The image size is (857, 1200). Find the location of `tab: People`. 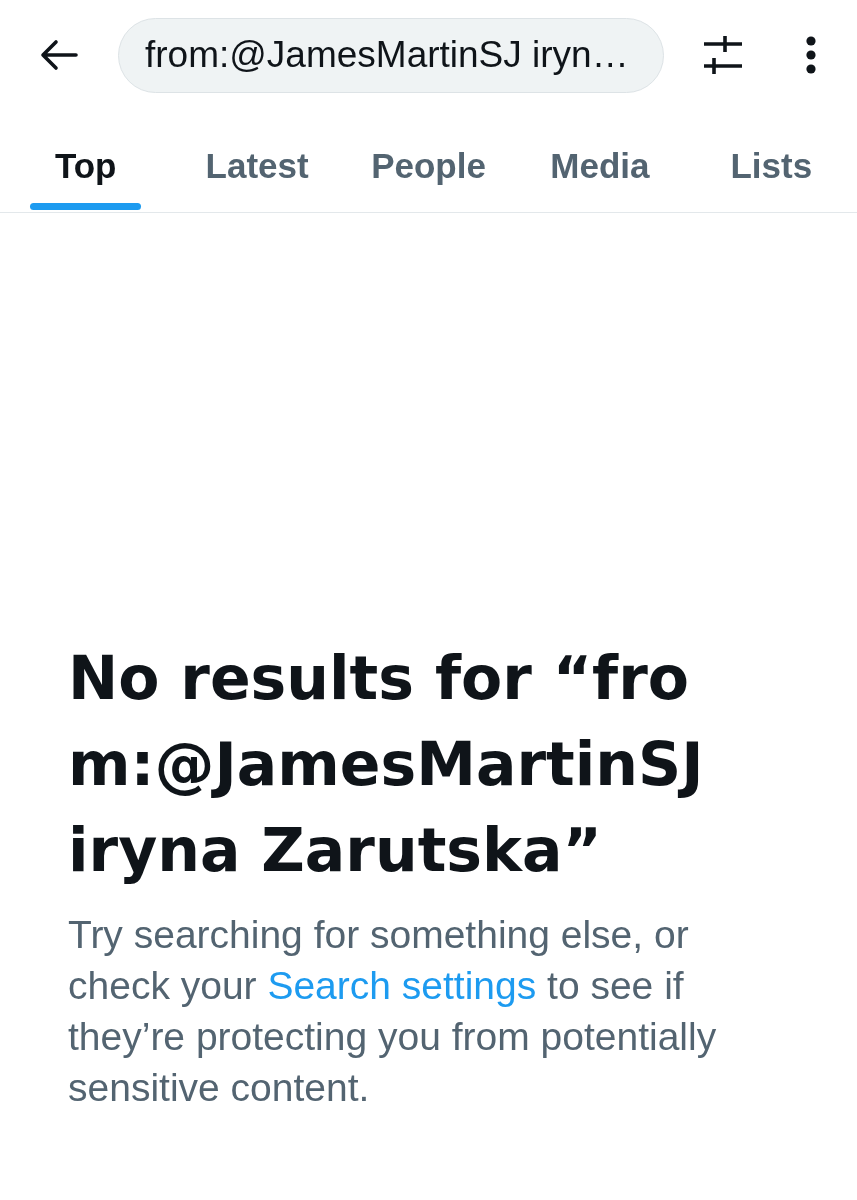

tab: People is located at coordinates (428, 166).